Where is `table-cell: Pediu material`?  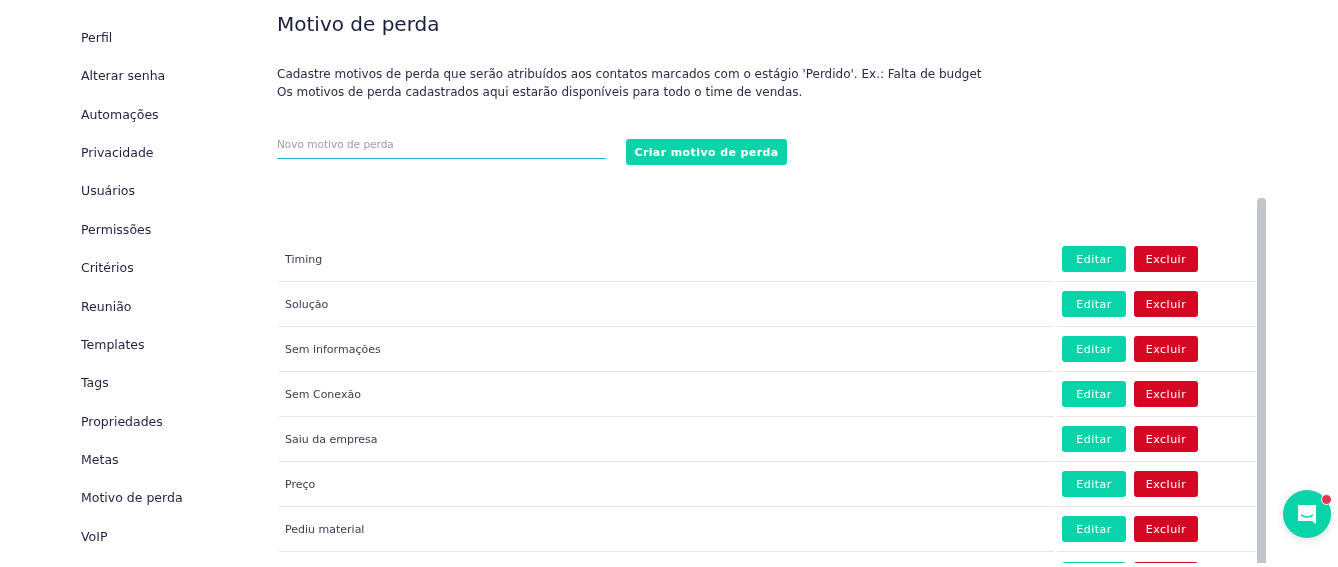
table-cell: Pediu material is located at coordinates (666, 529).